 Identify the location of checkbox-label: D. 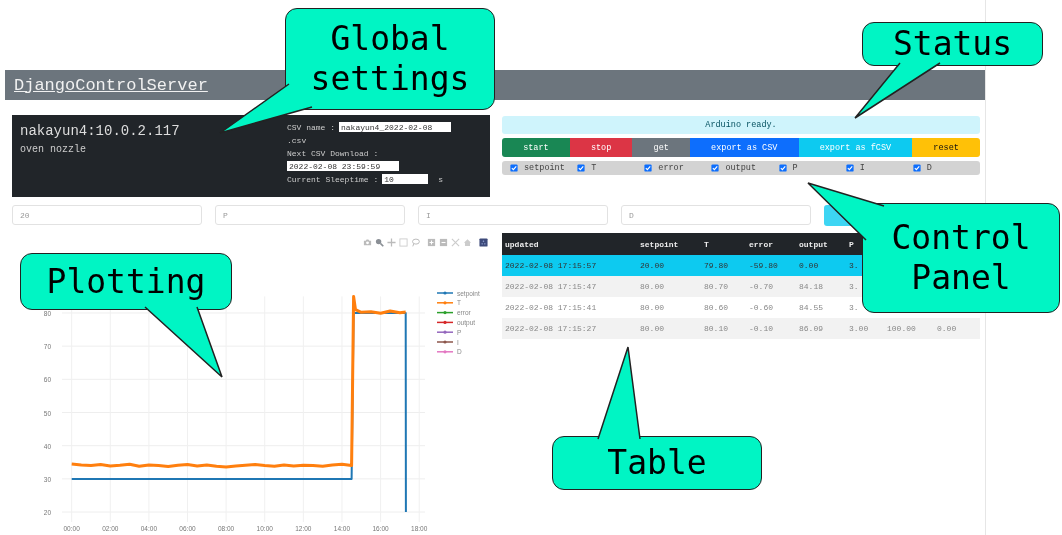
(929, 168).